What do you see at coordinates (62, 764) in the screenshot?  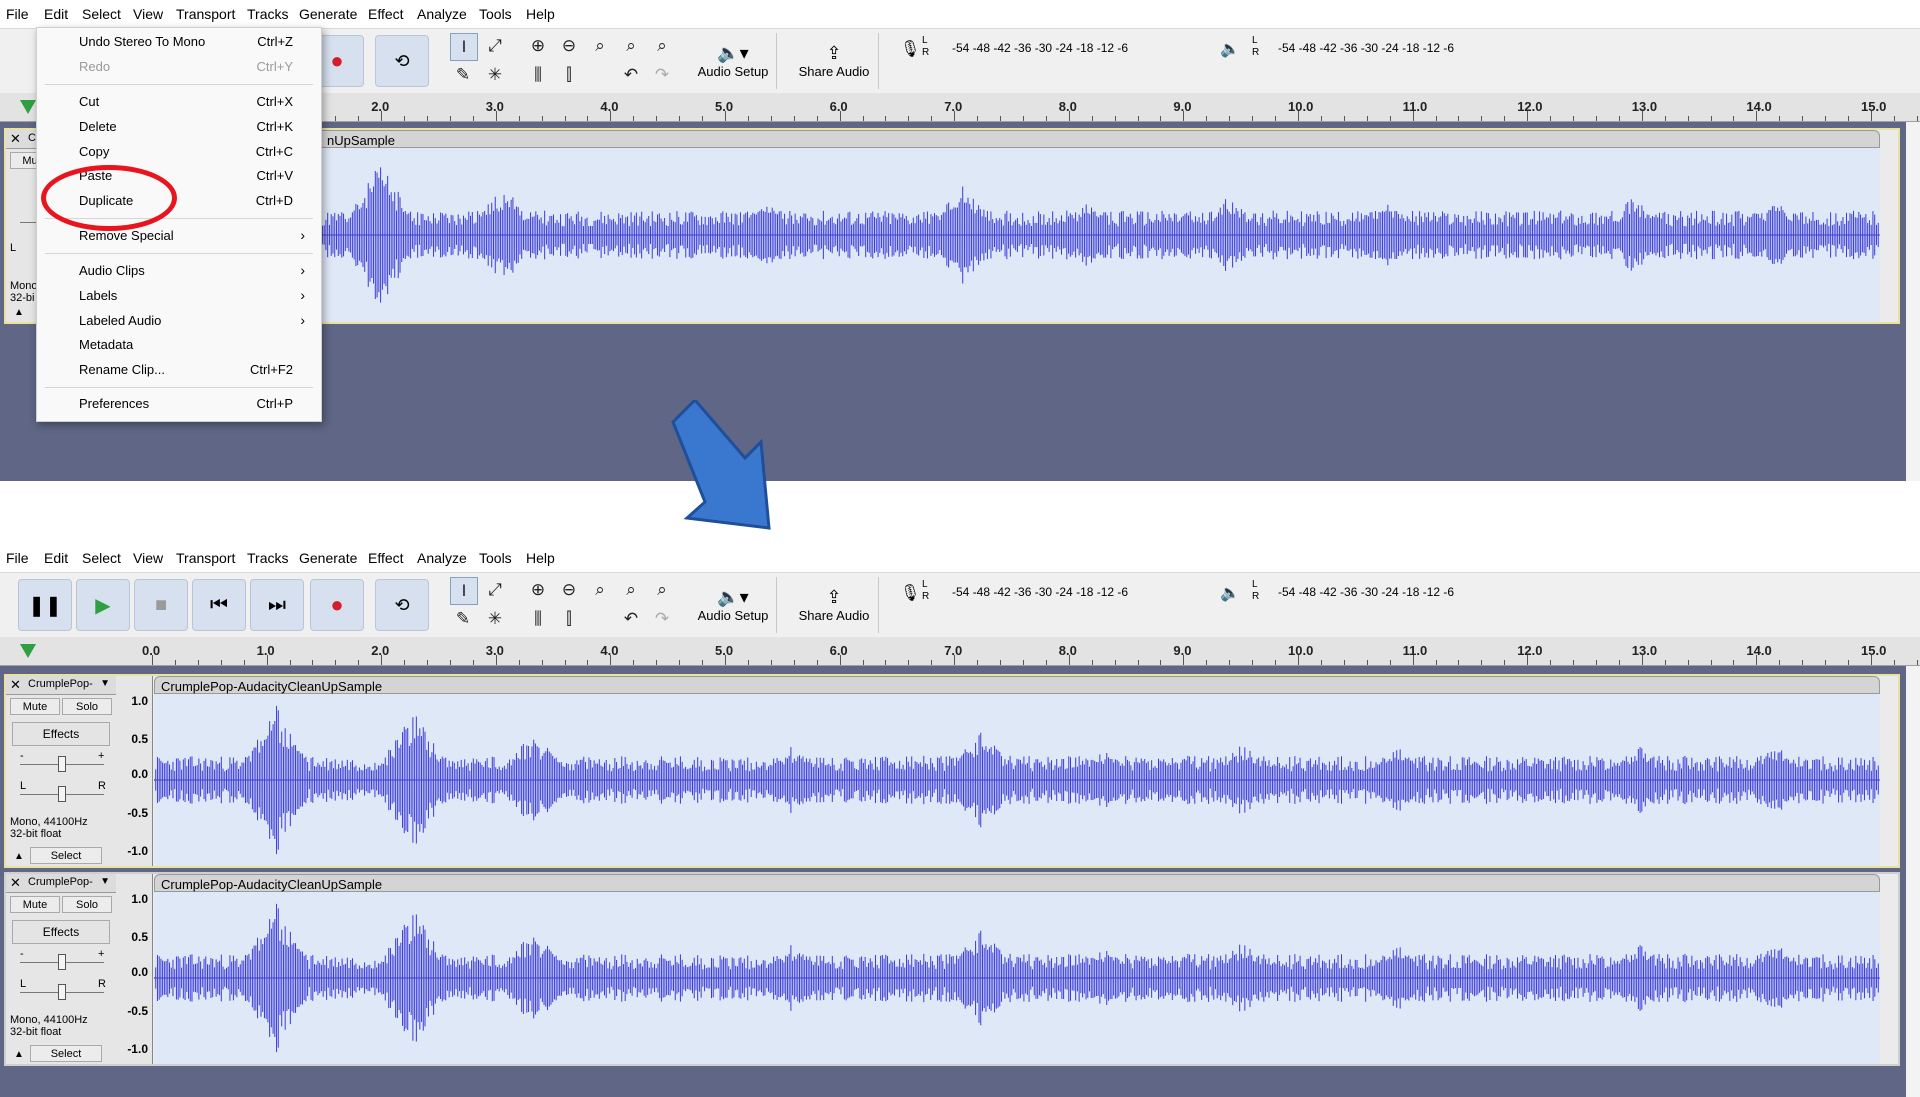 I see `gain-knob` at bounding box center [62, 764].